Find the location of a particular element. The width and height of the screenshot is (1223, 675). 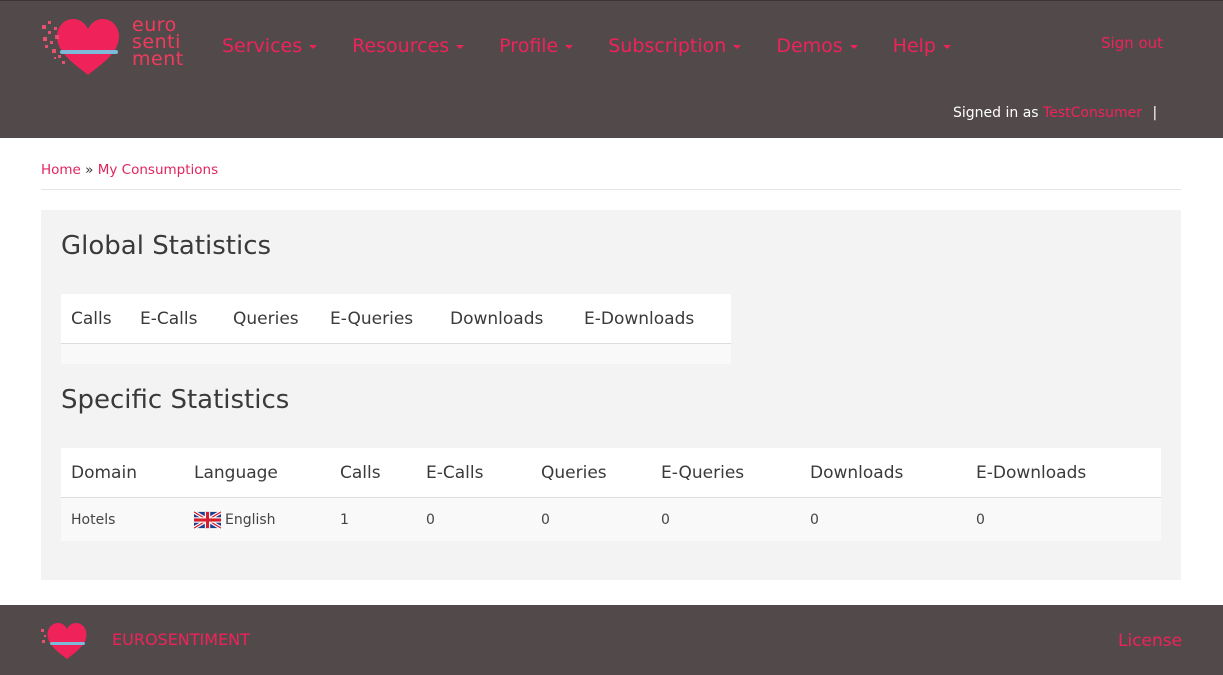

nav-services-label: Services is located at coordinates (262, 46).